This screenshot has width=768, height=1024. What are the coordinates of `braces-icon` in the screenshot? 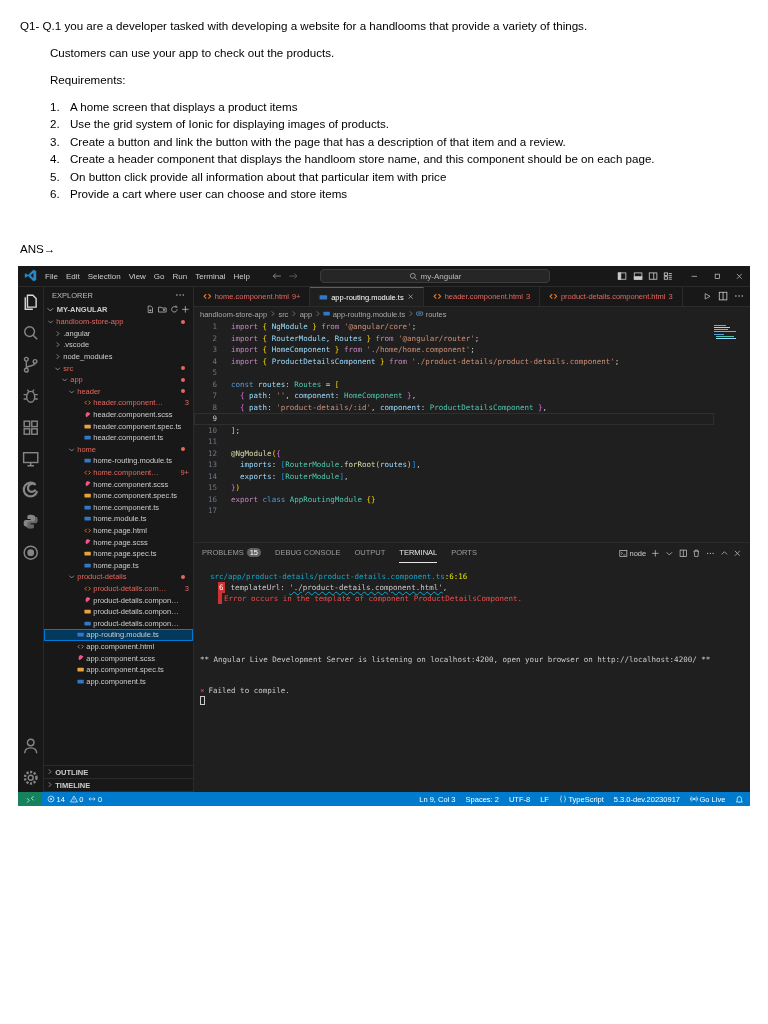 It's located at (562, 799).